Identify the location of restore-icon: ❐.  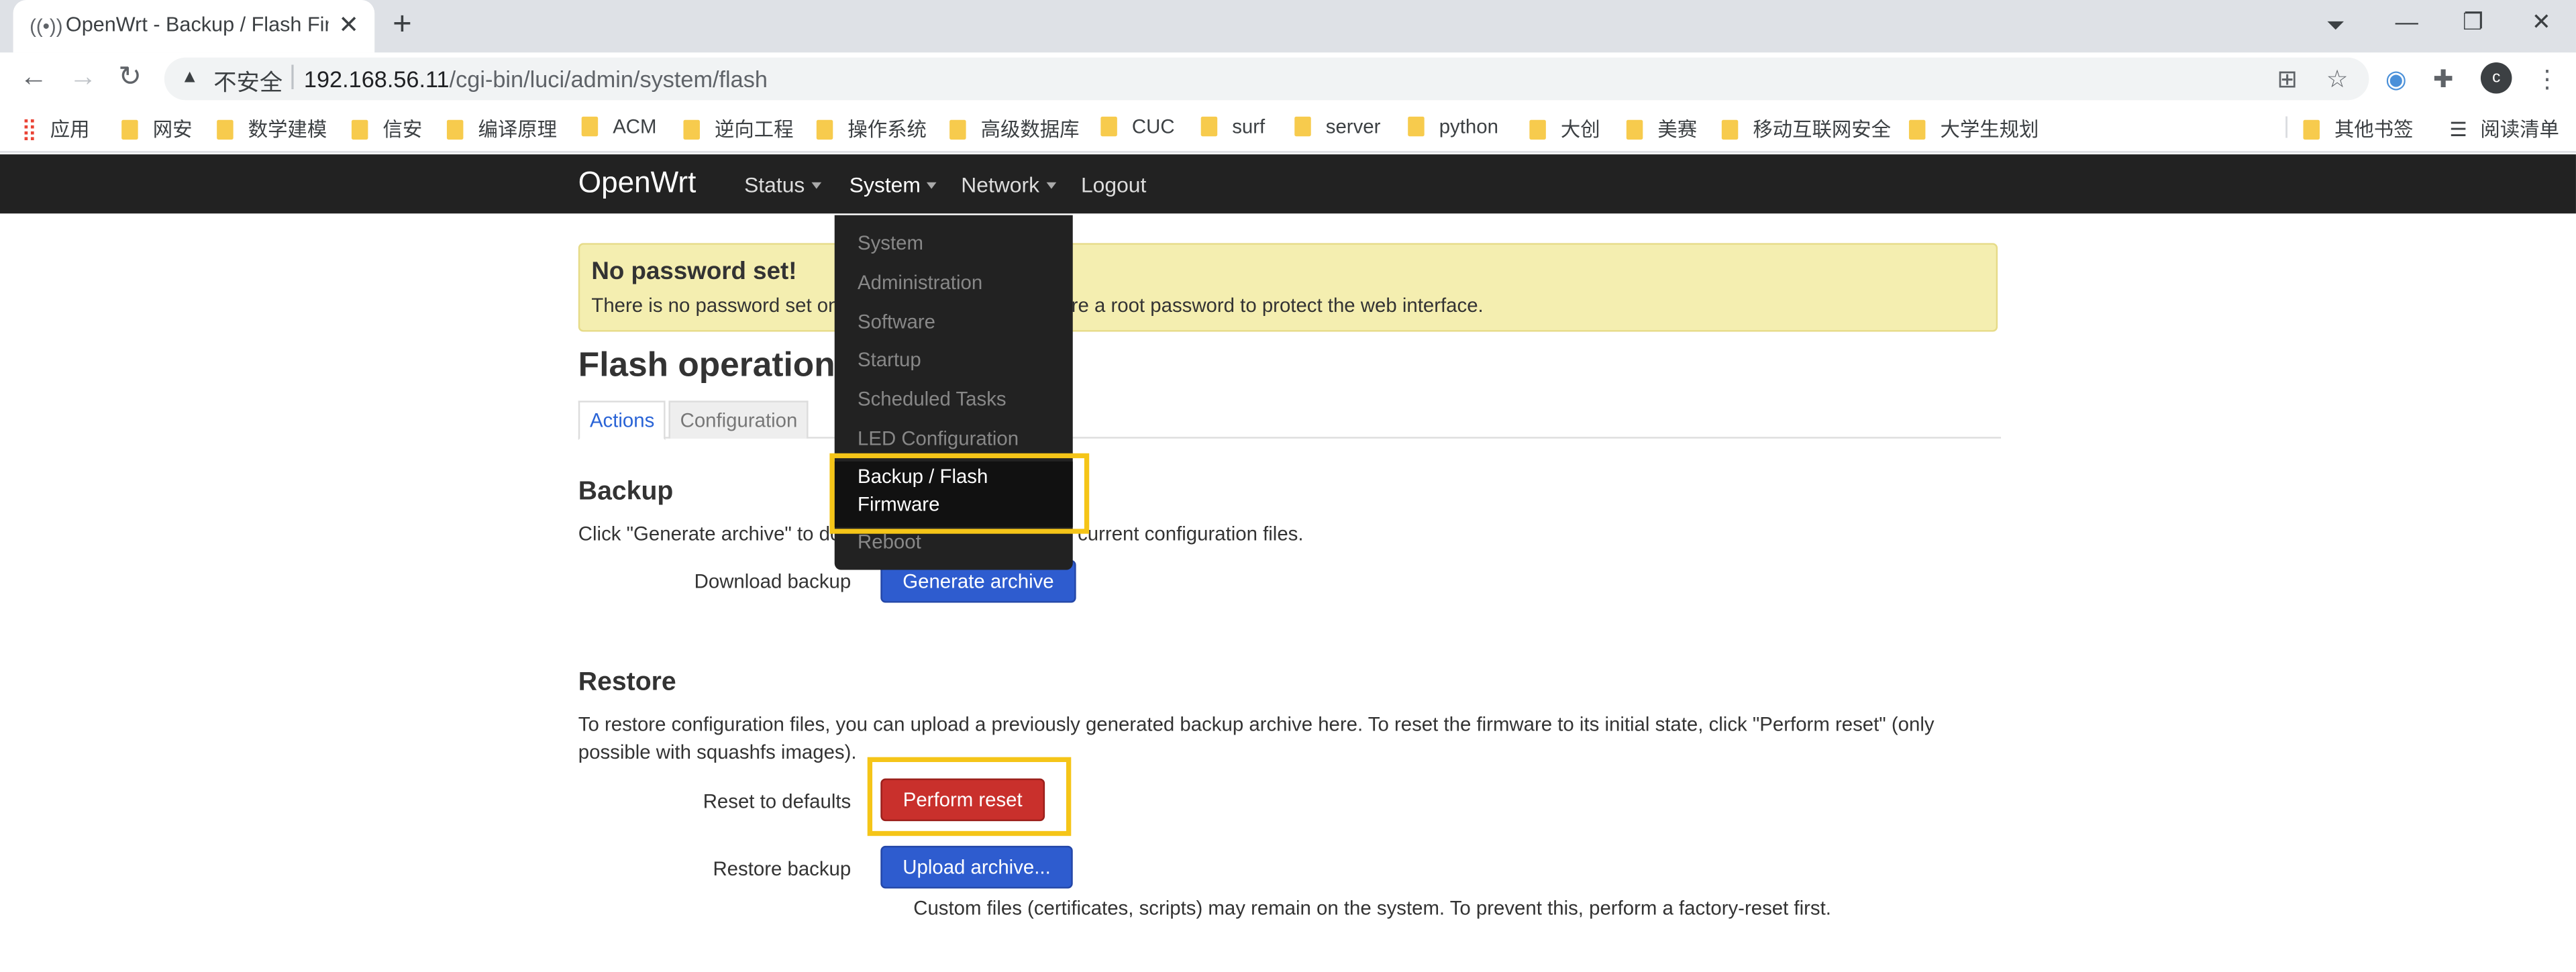
(2473, 22).